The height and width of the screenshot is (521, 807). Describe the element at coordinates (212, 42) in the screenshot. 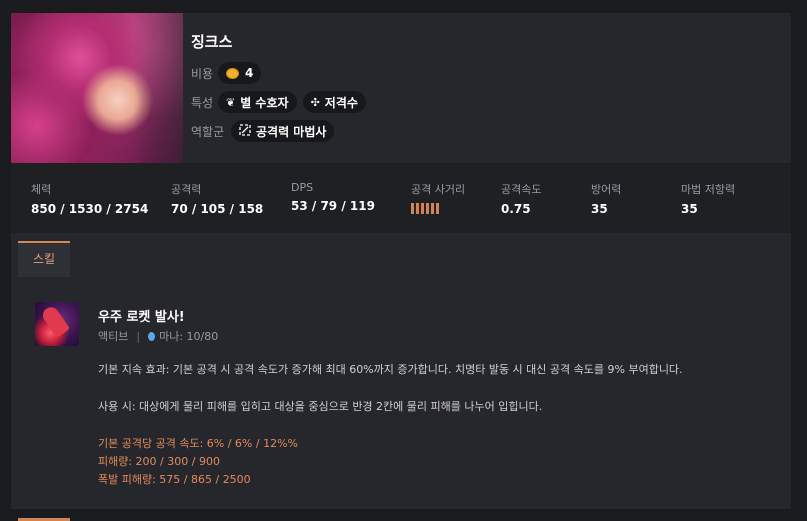

I see `champion-name: 징크스` at that location.